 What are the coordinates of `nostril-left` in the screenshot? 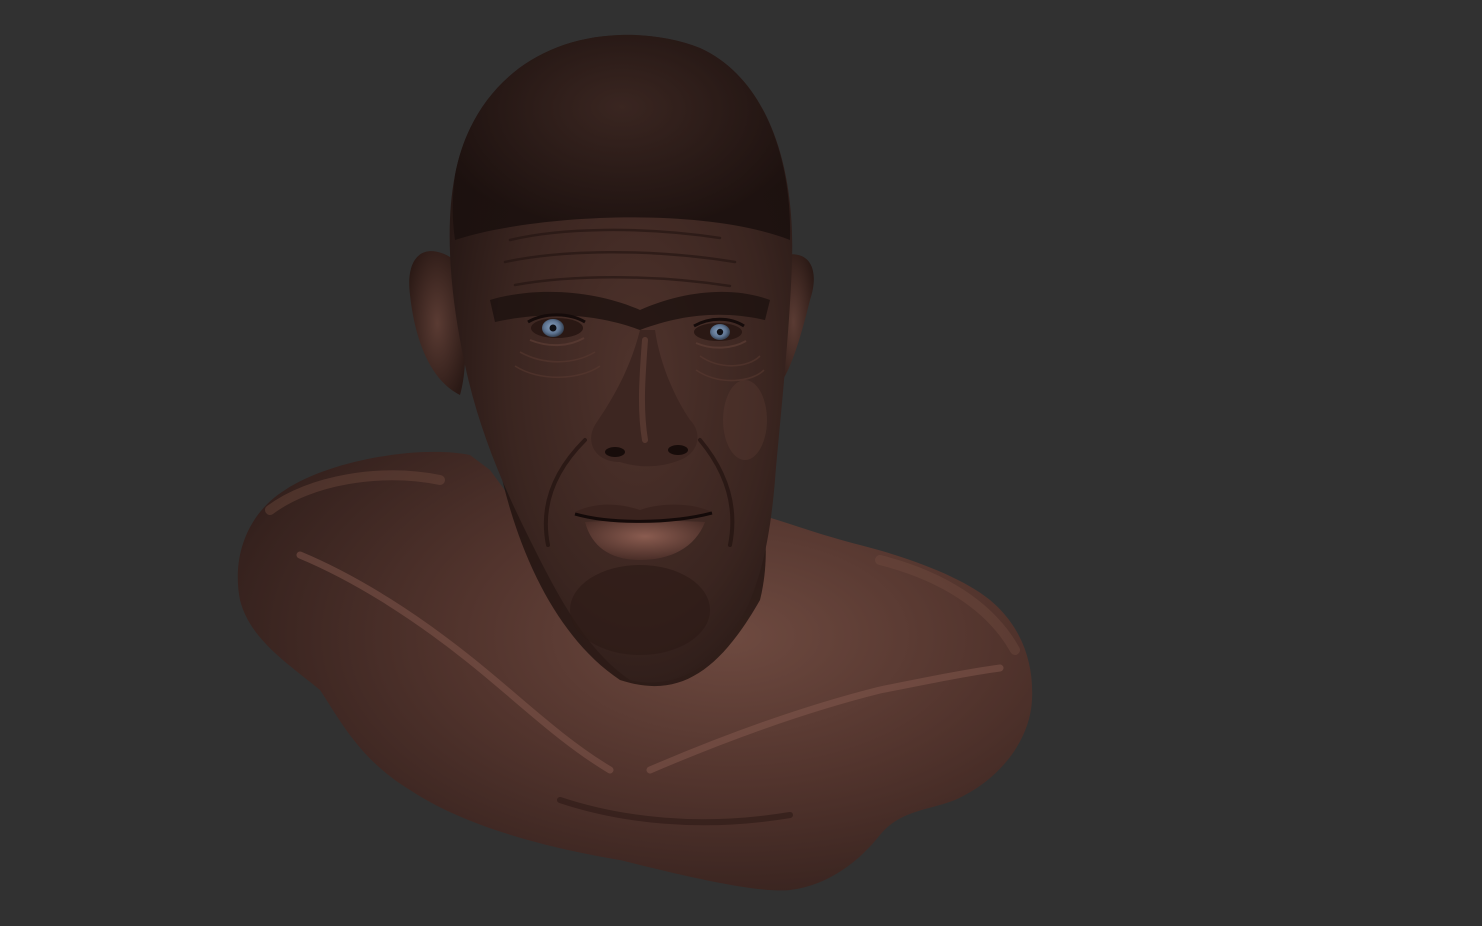 It's located at (615, 452).